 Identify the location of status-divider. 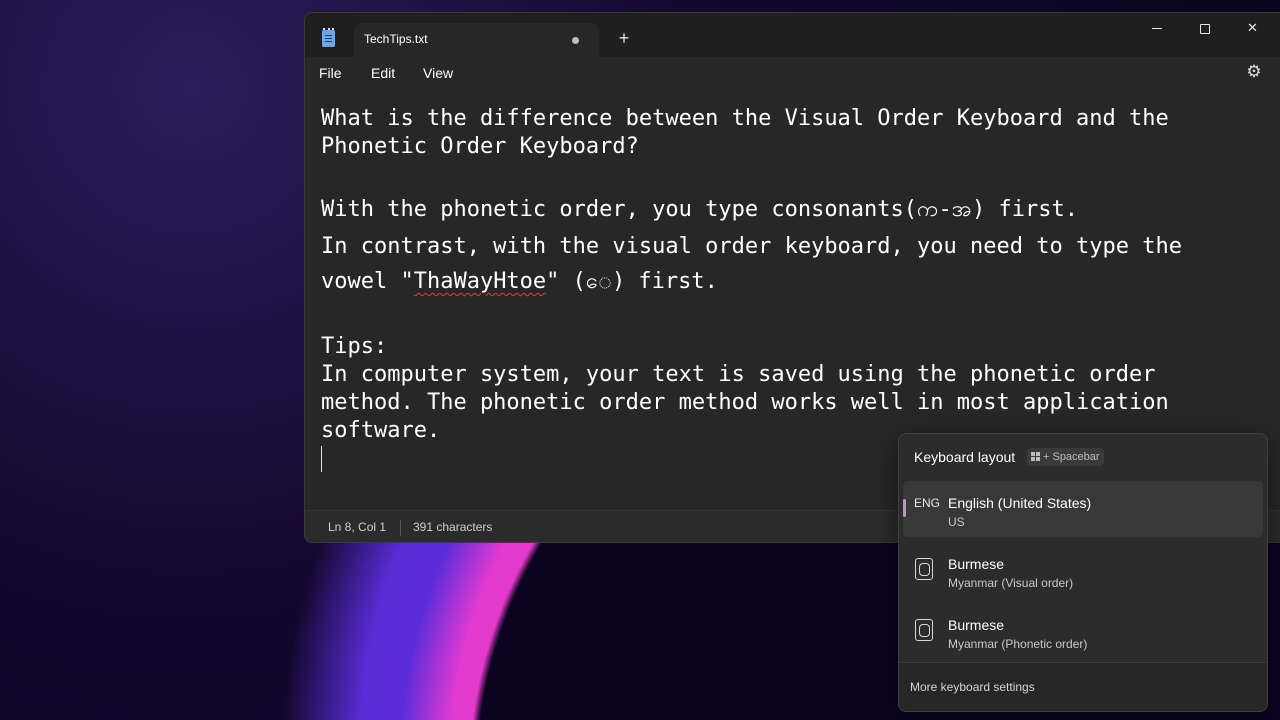
(400, 528).